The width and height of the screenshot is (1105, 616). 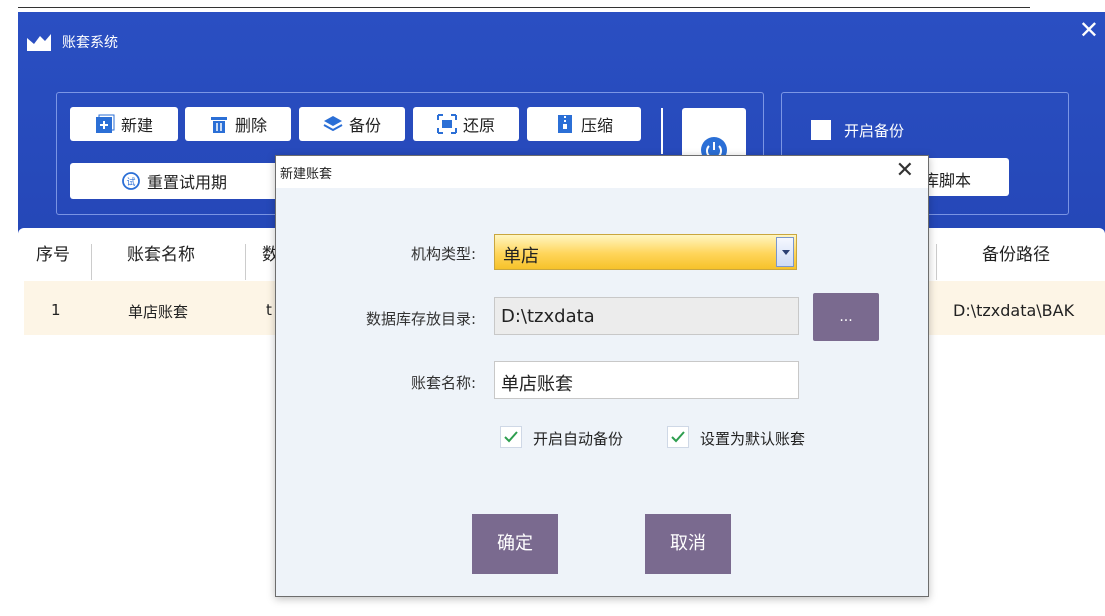 I want to click on enable-backup-label: 开启备份, so click(x=874, y=131).